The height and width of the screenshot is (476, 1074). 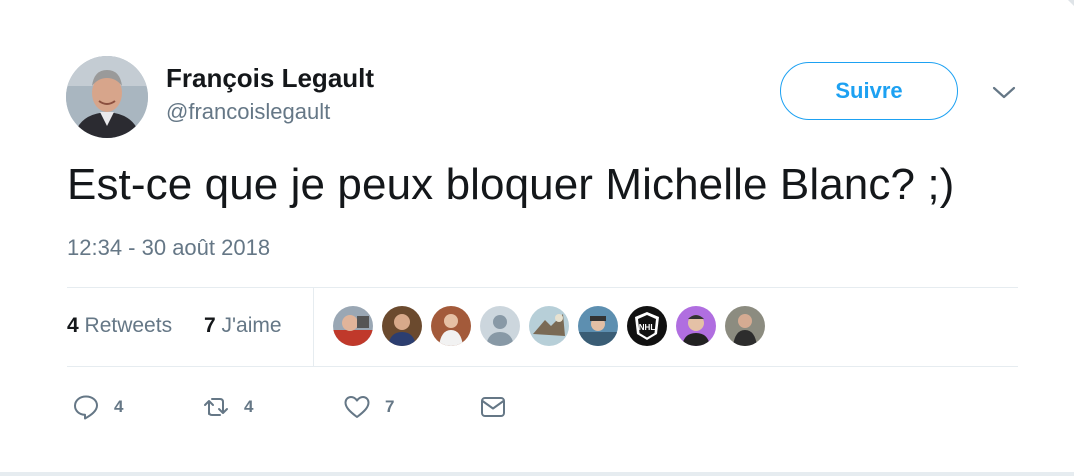 I want to click on author-handle: @francoislegault, so click(x=248, y=112).